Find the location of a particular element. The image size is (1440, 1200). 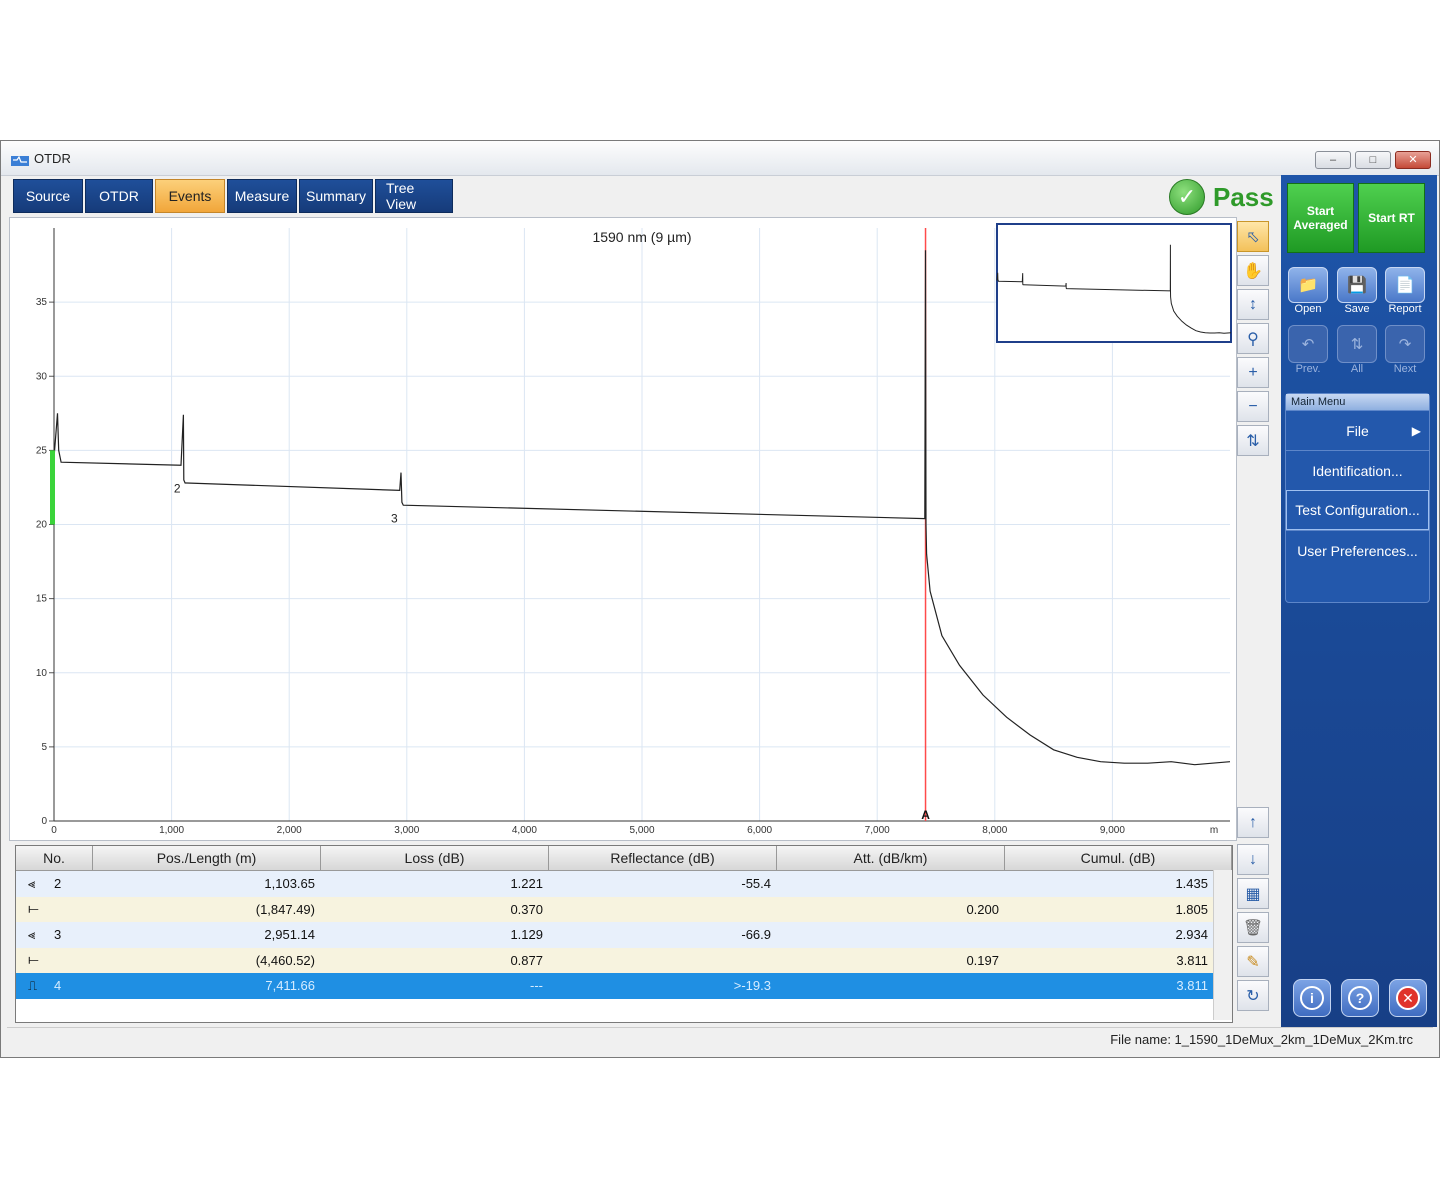

launch-level-bar is located at coordinates (52, 487).